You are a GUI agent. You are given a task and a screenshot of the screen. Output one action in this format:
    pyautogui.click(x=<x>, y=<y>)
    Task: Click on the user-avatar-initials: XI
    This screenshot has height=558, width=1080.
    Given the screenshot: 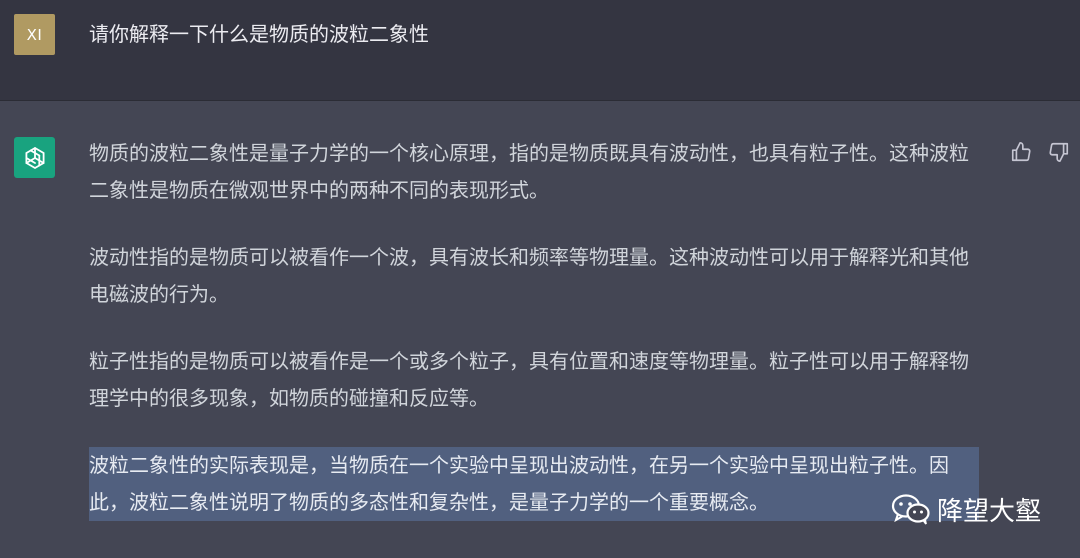 What is the action you would take?
    pyautogui.click(x=34, y=34)
    